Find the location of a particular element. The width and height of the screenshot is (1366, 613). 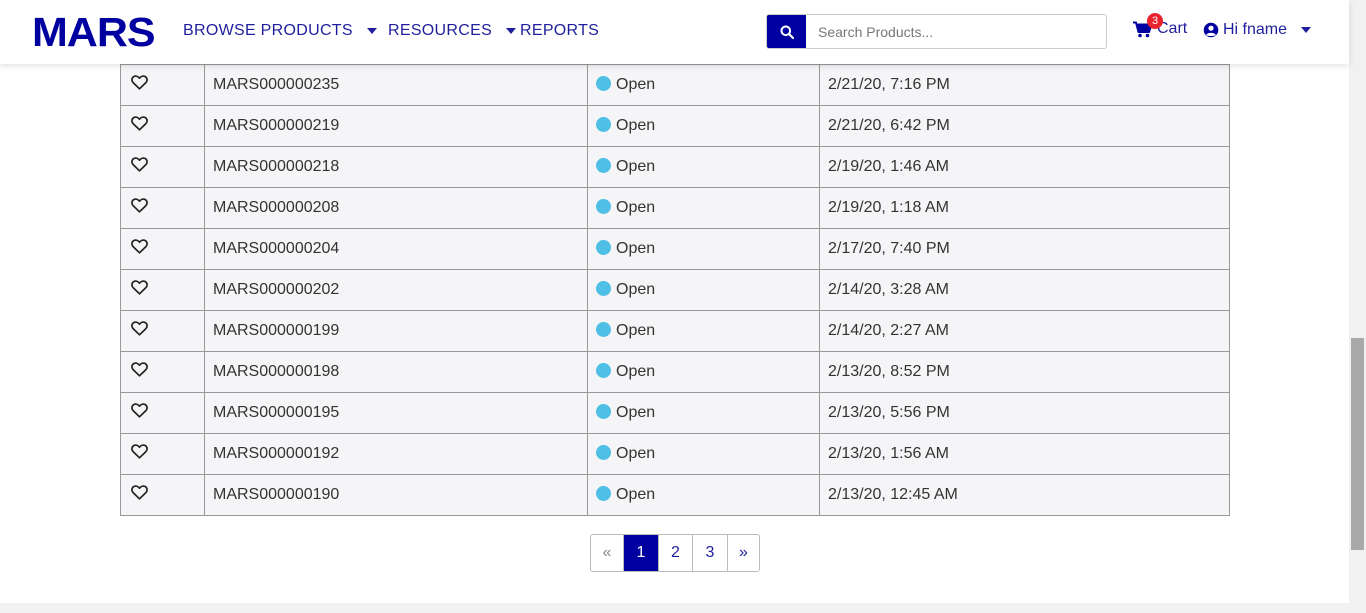

order-id: MARS000000198 is located at coordinates (276, 371).